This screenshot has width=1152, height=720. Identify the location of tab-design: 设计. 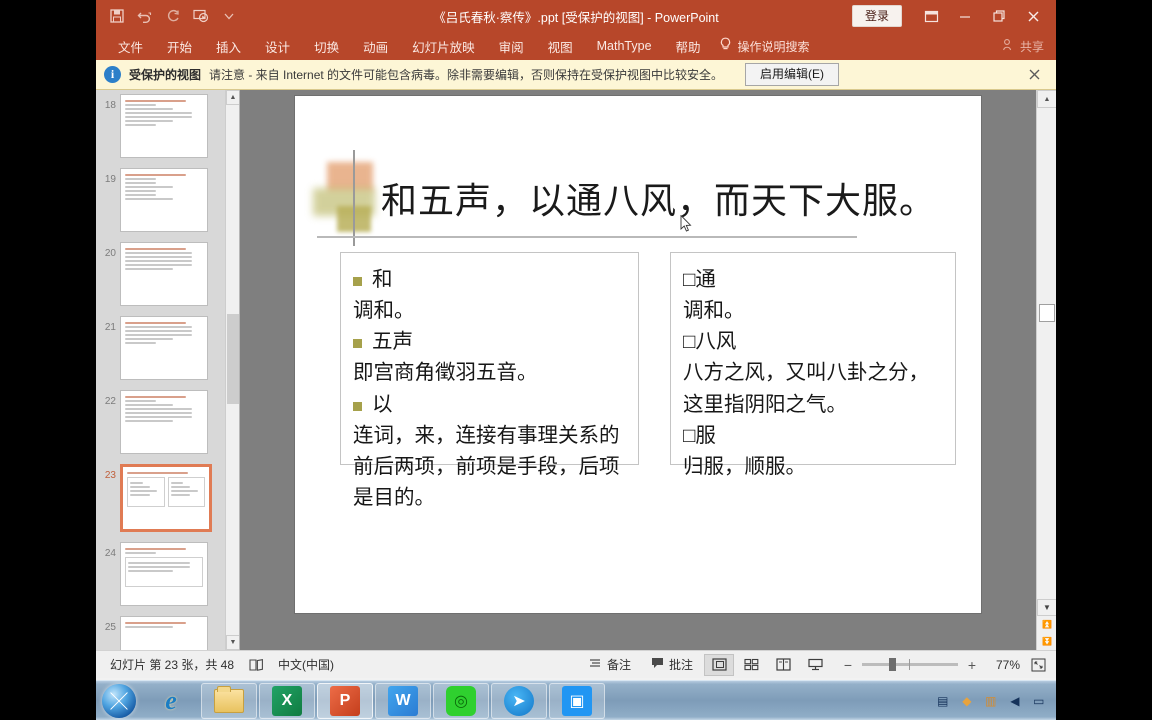
(277, 46).